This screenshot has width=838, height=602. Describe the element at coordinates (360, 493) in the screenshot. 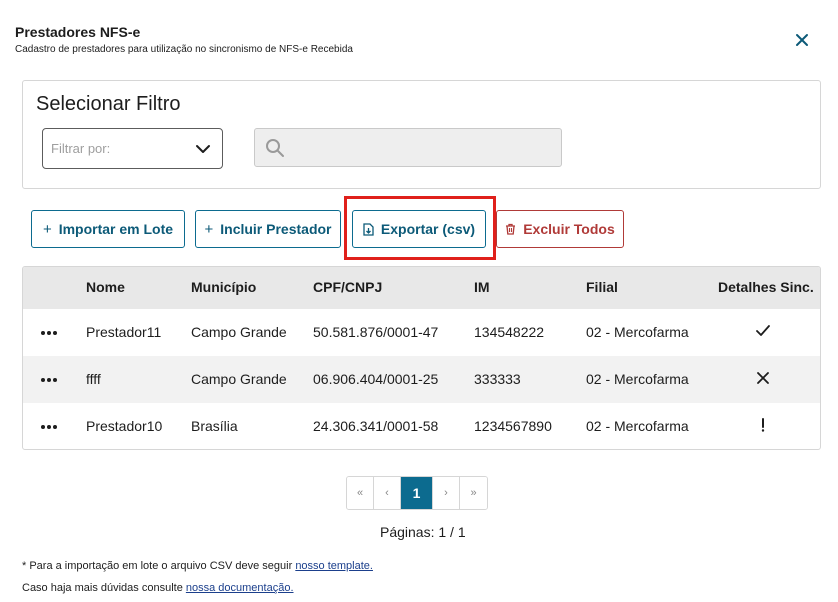

I see `first-page-button: «` at that location.